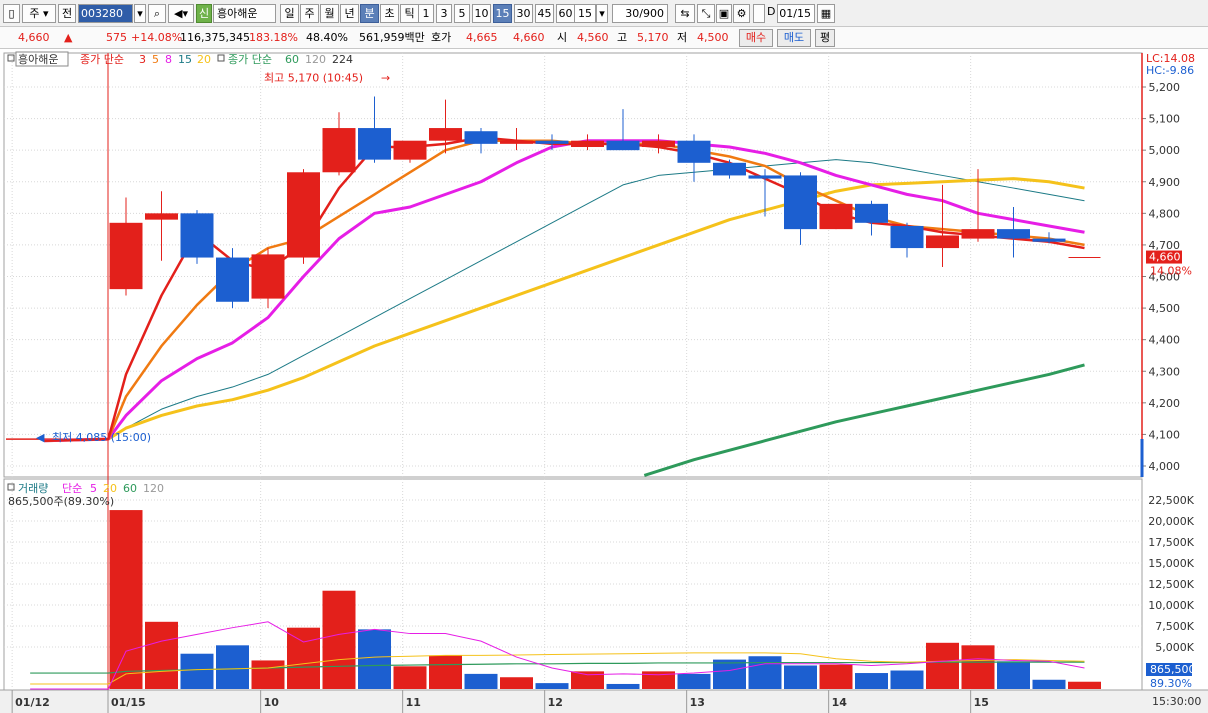  I want to click on interval-tab-3: 3, so click(444, 13).